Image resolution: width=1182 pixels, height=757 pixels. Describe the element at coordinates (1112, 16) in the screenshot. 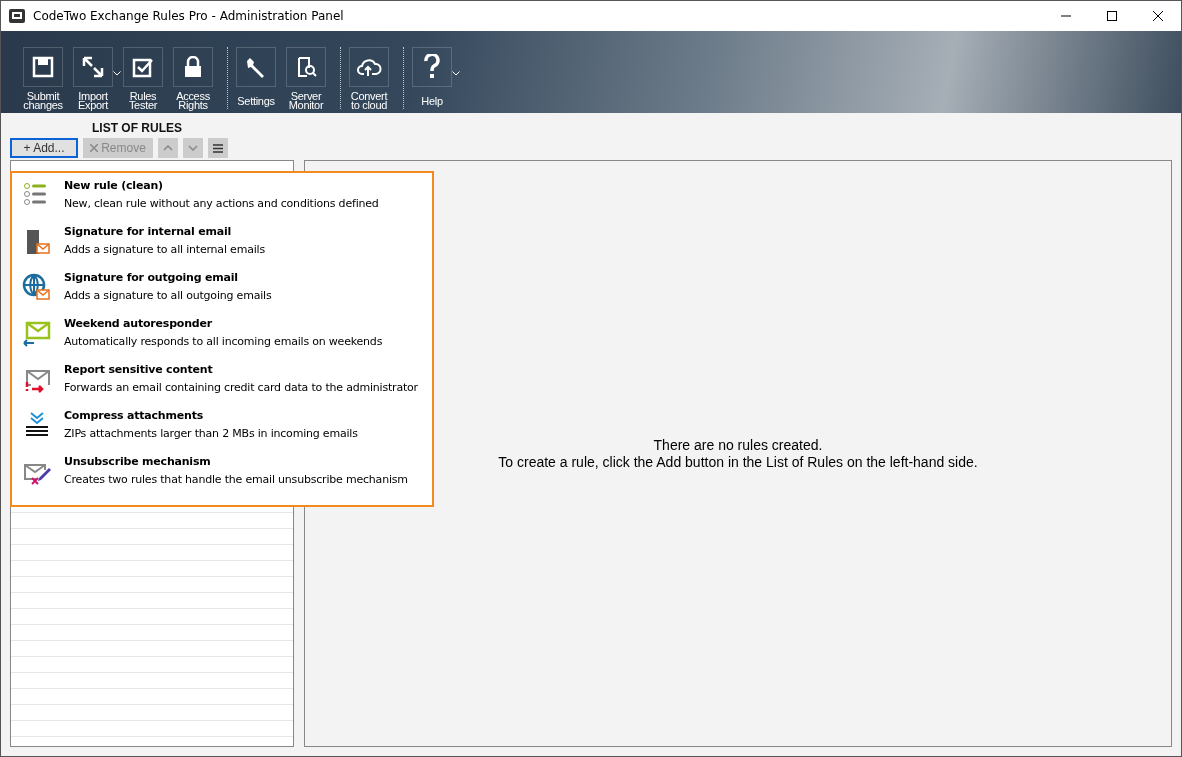

I see `maximize-icon` at that location.